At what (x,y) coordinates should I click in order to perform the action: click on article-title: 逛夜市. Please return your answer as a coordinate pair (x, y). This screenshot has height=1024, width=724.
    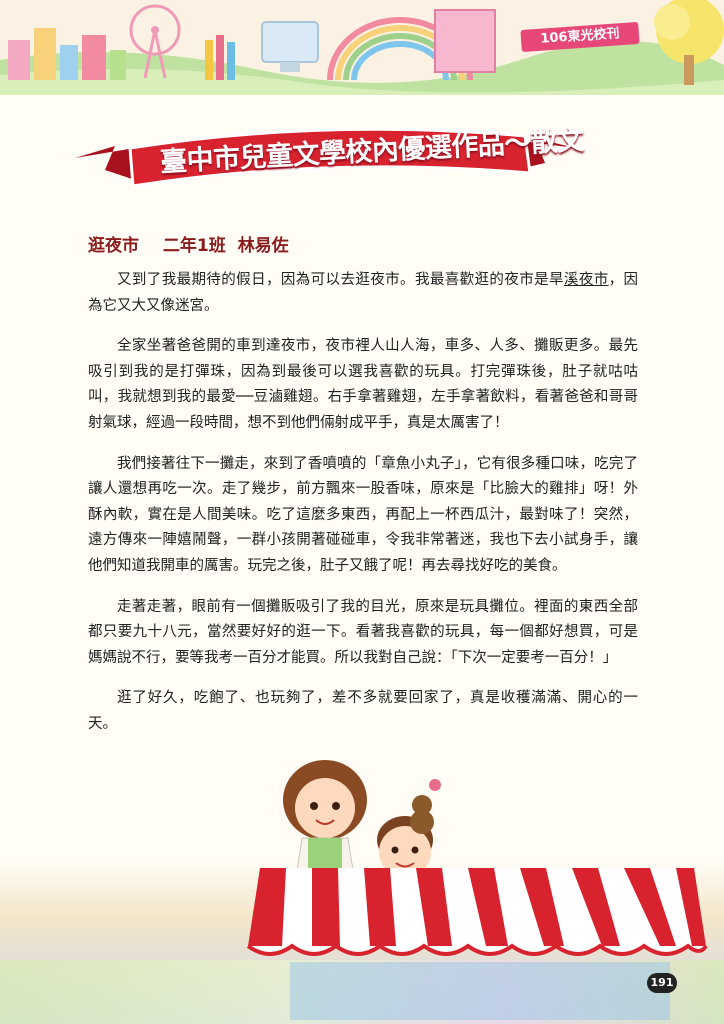
    Looking at the image, I should click on (113, 246).